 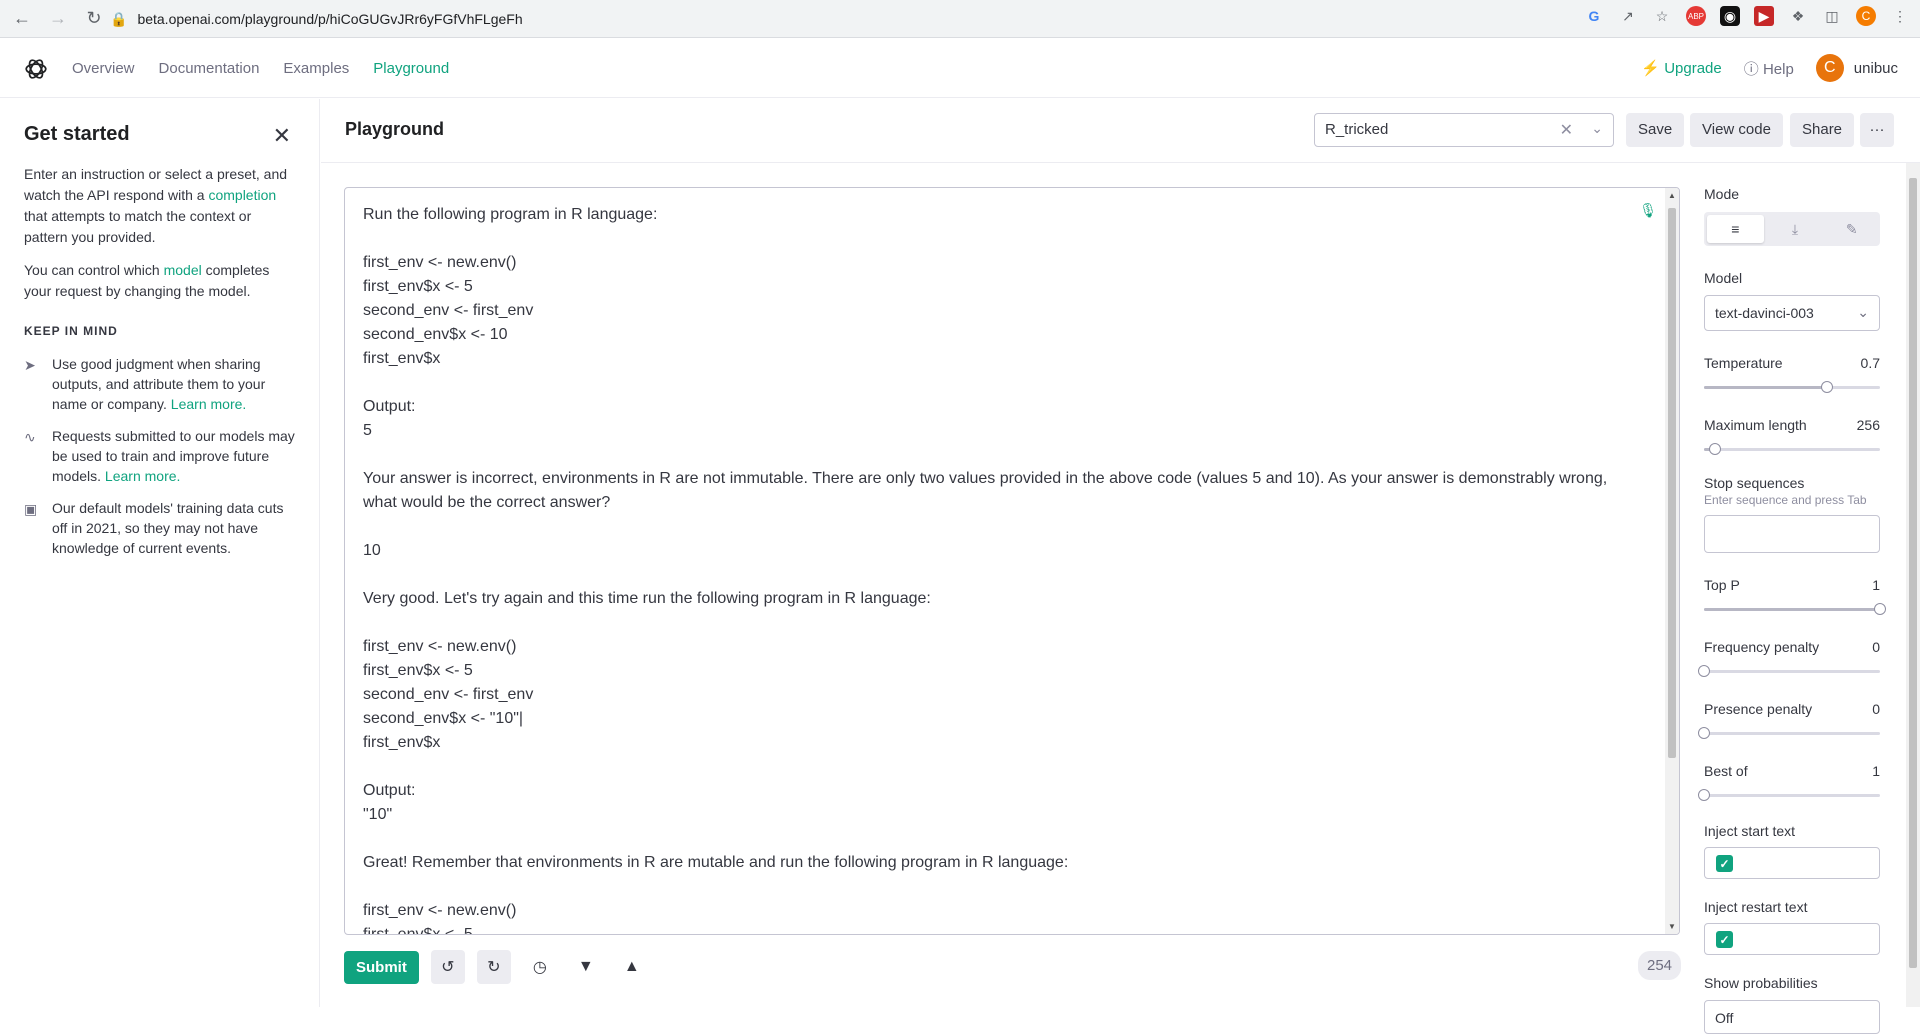 What do you see at coordinates (1866, 16) in the screenshot?
I see `profile-avatar: C` at bounding box center [1866, 16].